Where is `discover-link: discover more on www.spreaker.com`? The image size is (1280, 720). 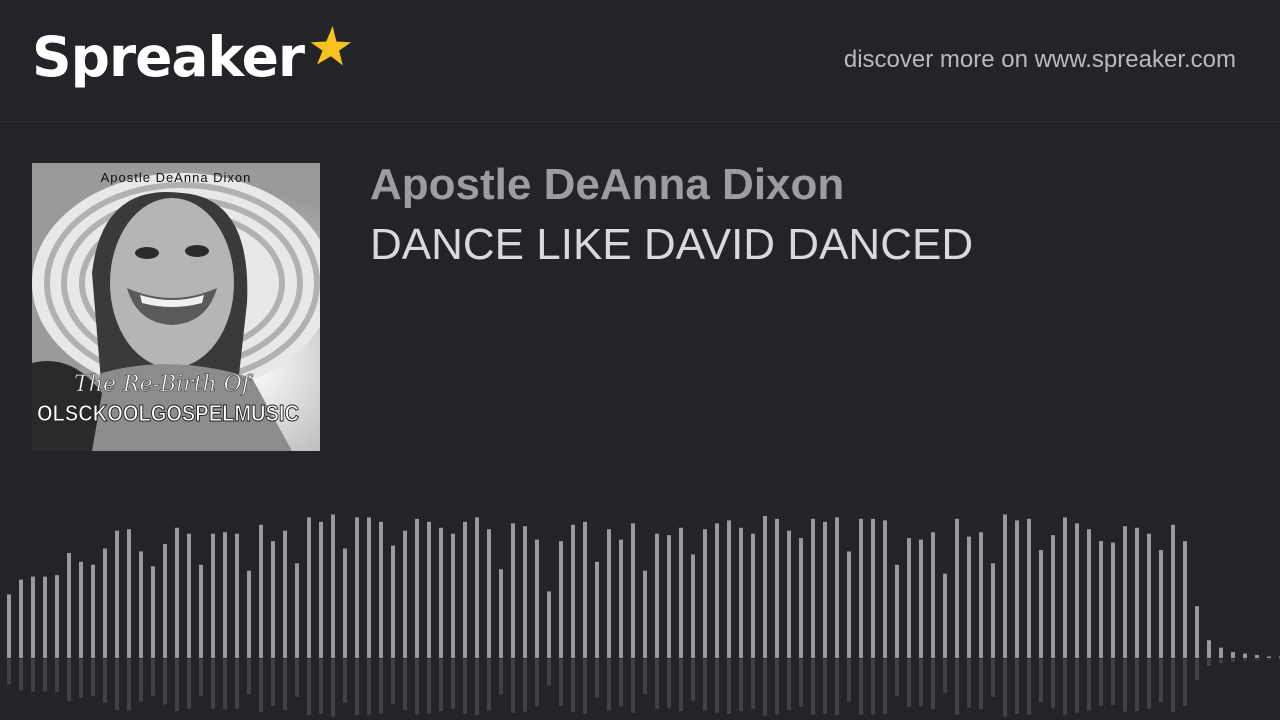 discover-link: discover more on www.spreaker.com is located at coordinates (1040, 60).